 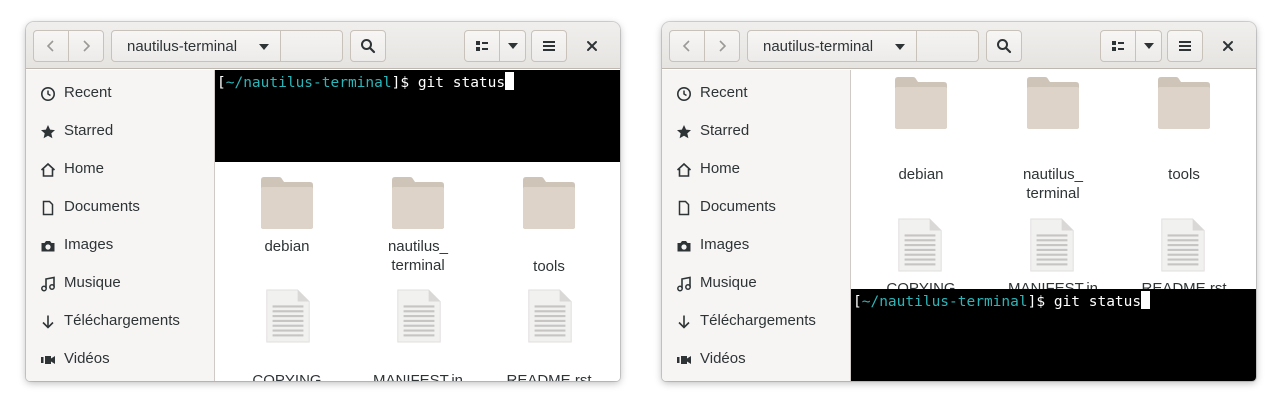 What do you see at coordinates (418, 246) in the screenshot?
I see `file-name: nautilus_` at bounding box center [418, 246].